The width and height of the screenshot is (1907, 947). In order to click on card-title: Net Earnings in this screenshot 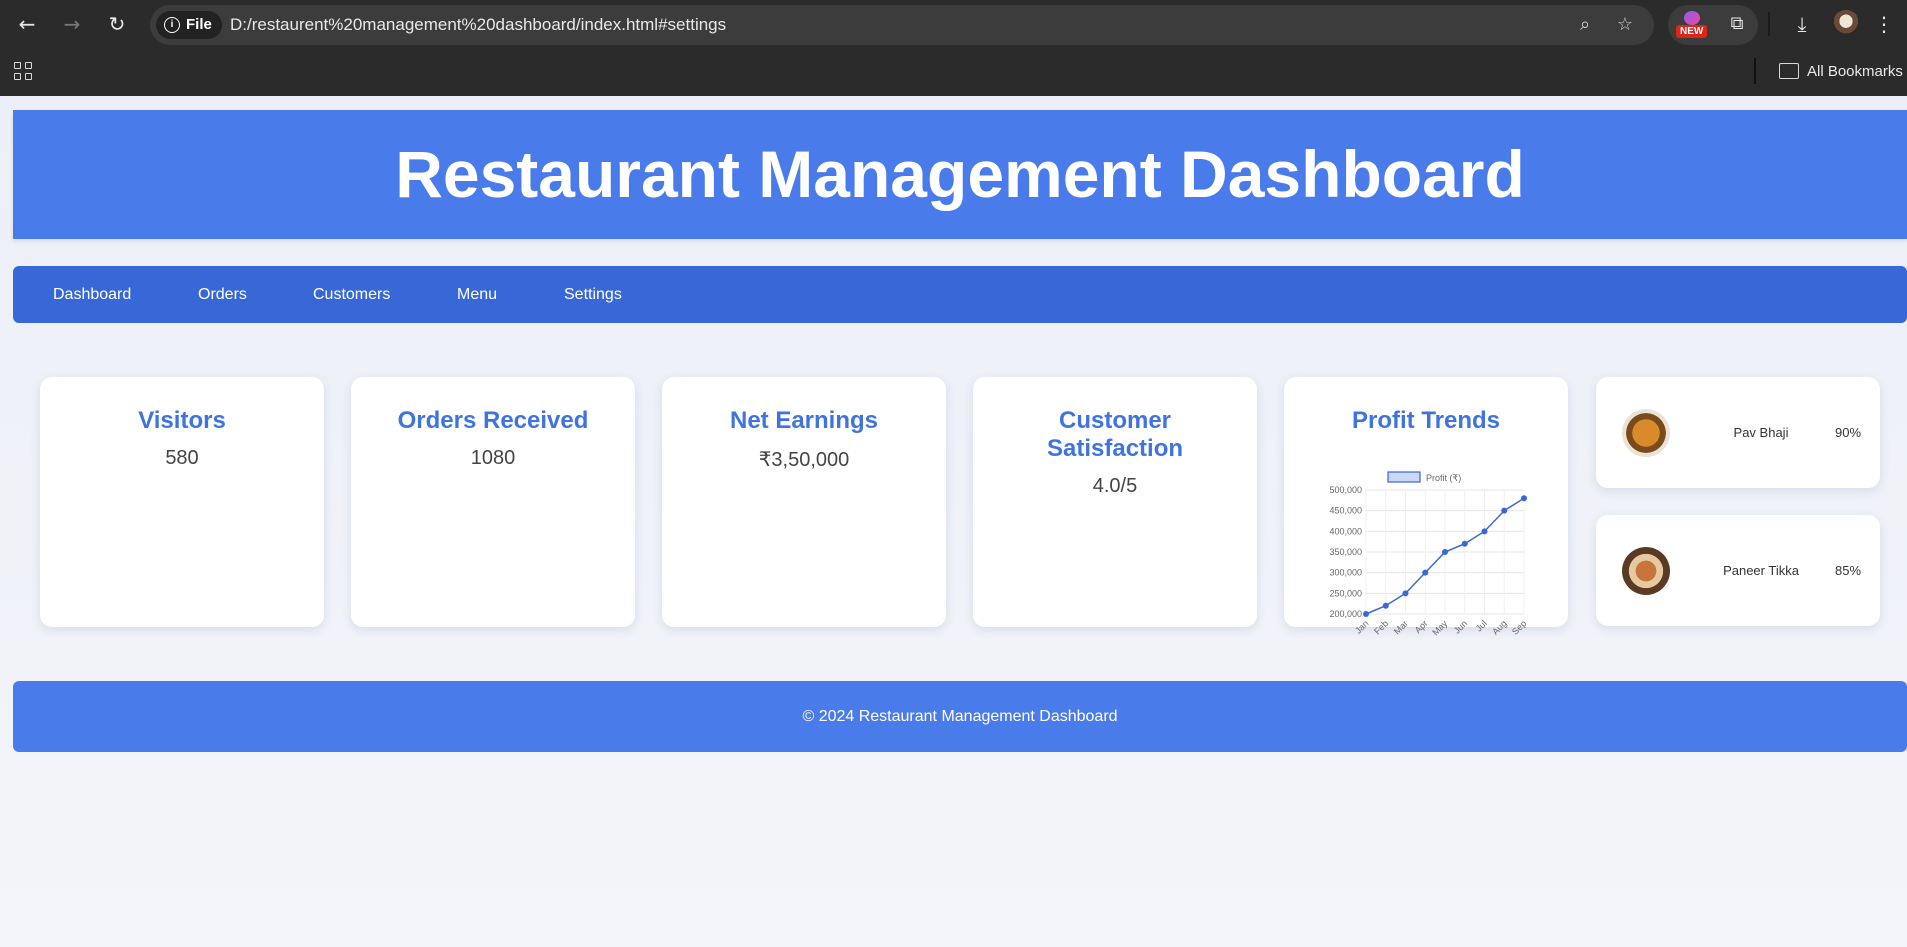, I will do `click(804, 420)`.